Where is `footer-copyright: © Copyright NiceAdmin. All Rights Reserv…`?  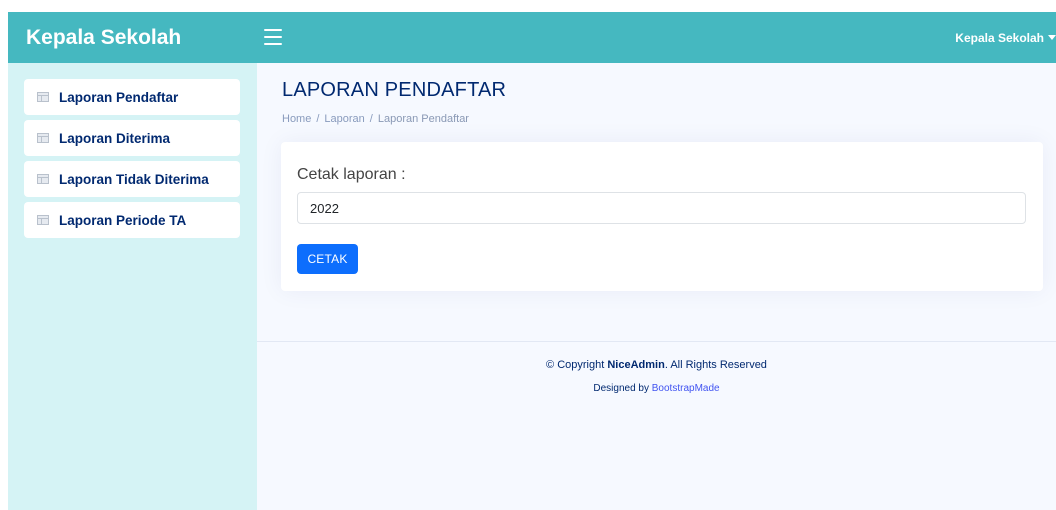
footer-copyright: © Copyright NiceAdmin. All Rights Reserv… is located at coordinates (656, 365).